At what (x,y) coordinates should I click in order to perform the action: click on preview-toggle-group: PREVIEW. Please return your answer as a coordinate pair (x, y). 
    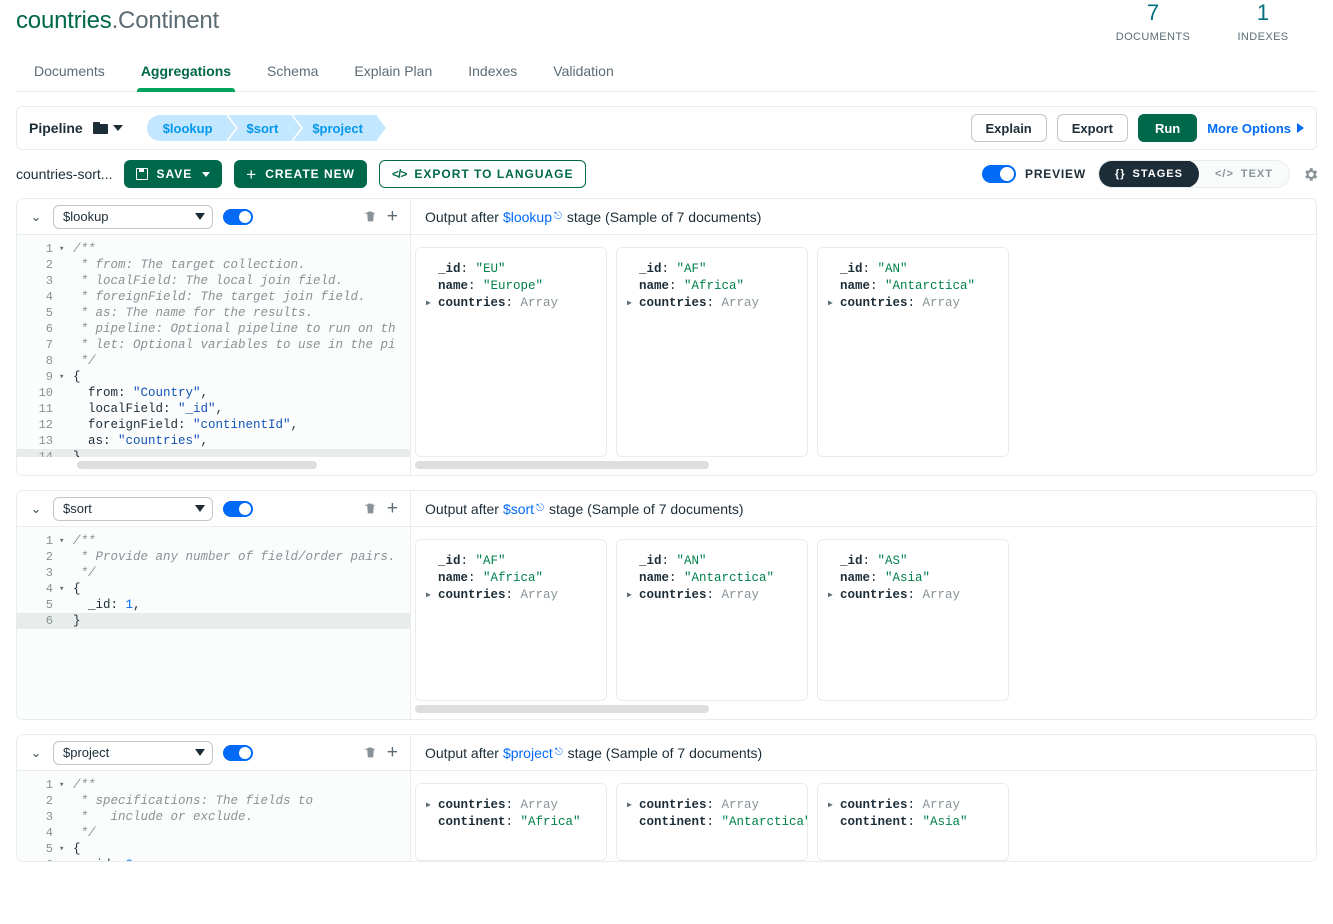
    Looking at the image, I should click on (1034, 174).